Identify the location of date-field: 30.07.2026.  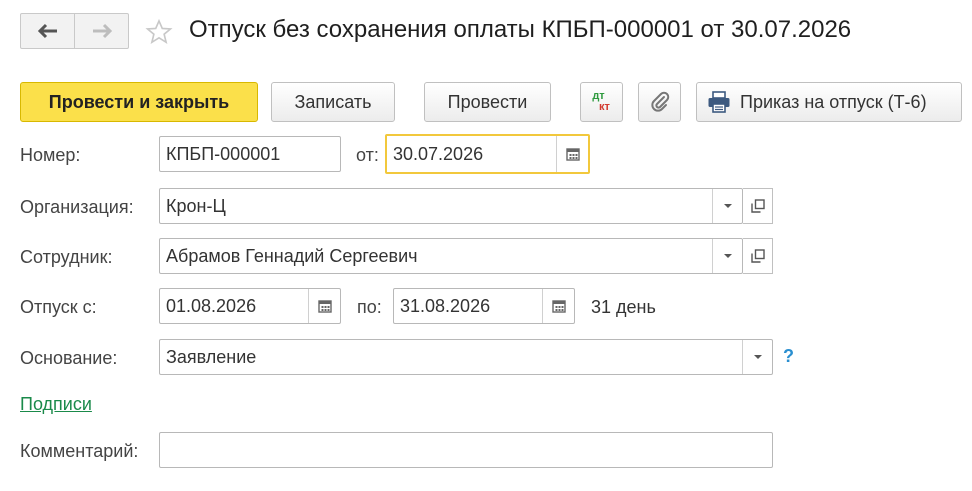
(487, 154).